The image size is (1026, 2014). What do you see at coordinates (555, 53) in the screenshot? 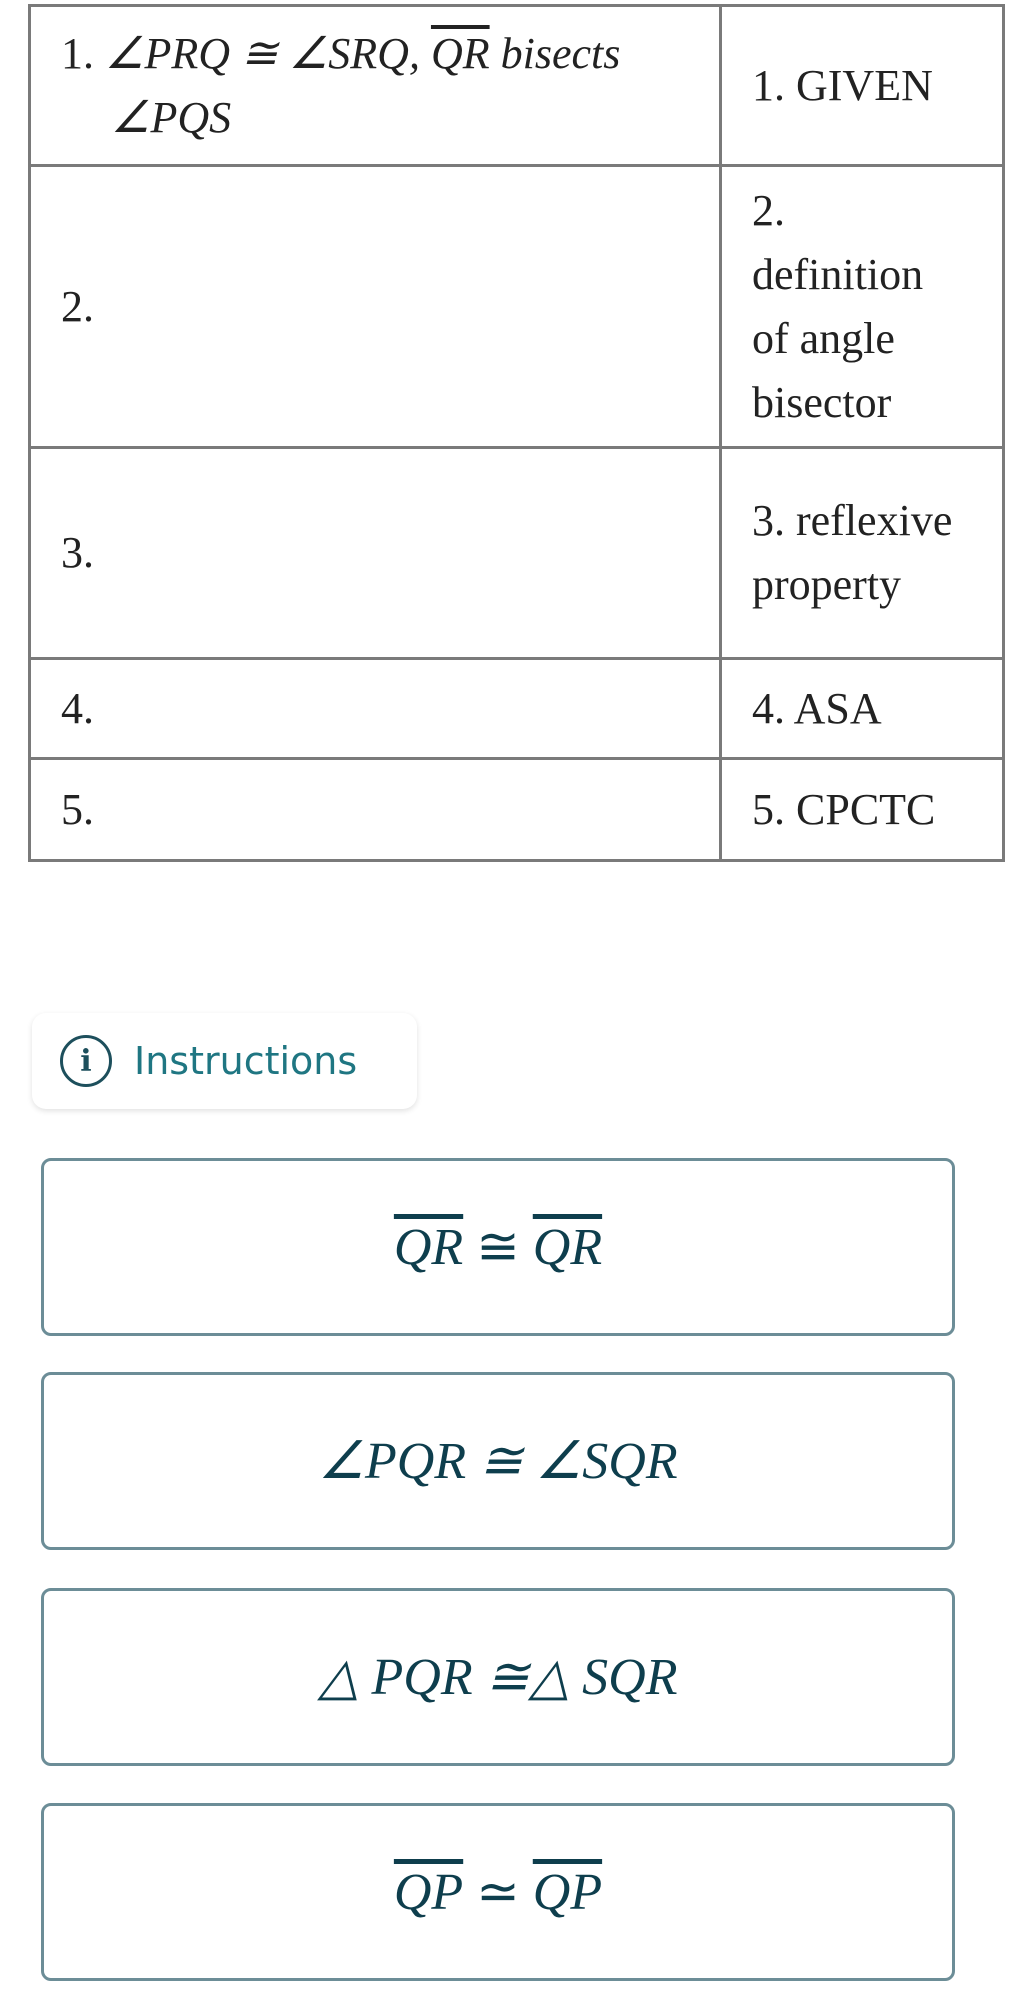
I see `statement-suffix: bisects` at bounding box center [555, 53].